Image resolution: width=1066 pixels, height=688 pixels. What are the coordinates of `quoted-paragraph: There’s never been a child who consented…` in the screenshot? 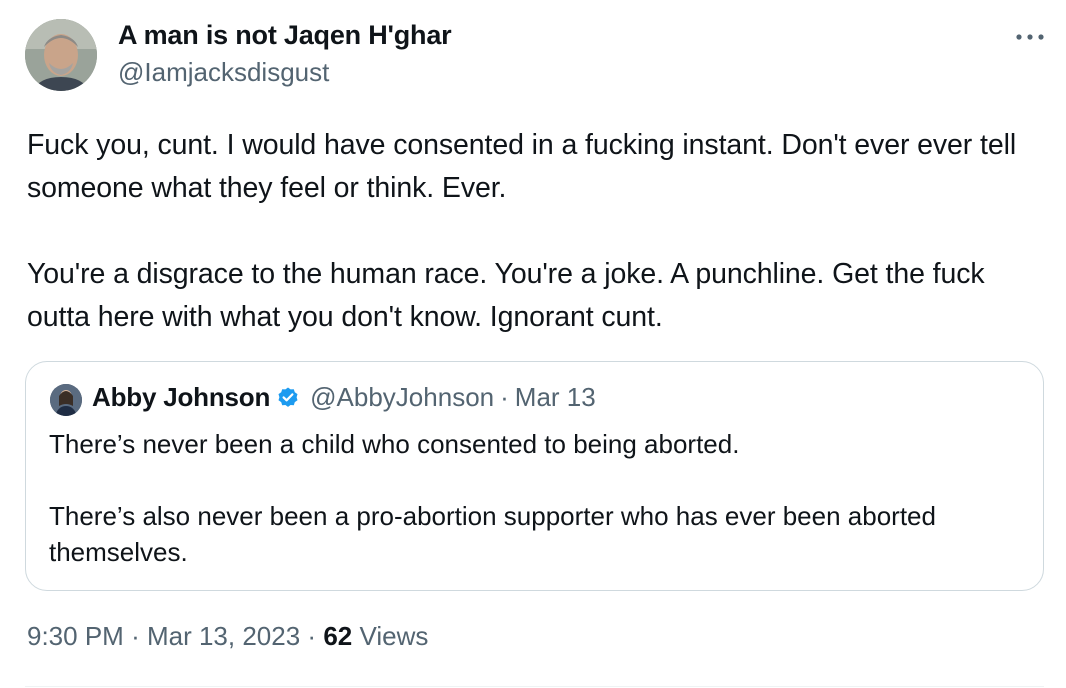 It's located at (394, 444).